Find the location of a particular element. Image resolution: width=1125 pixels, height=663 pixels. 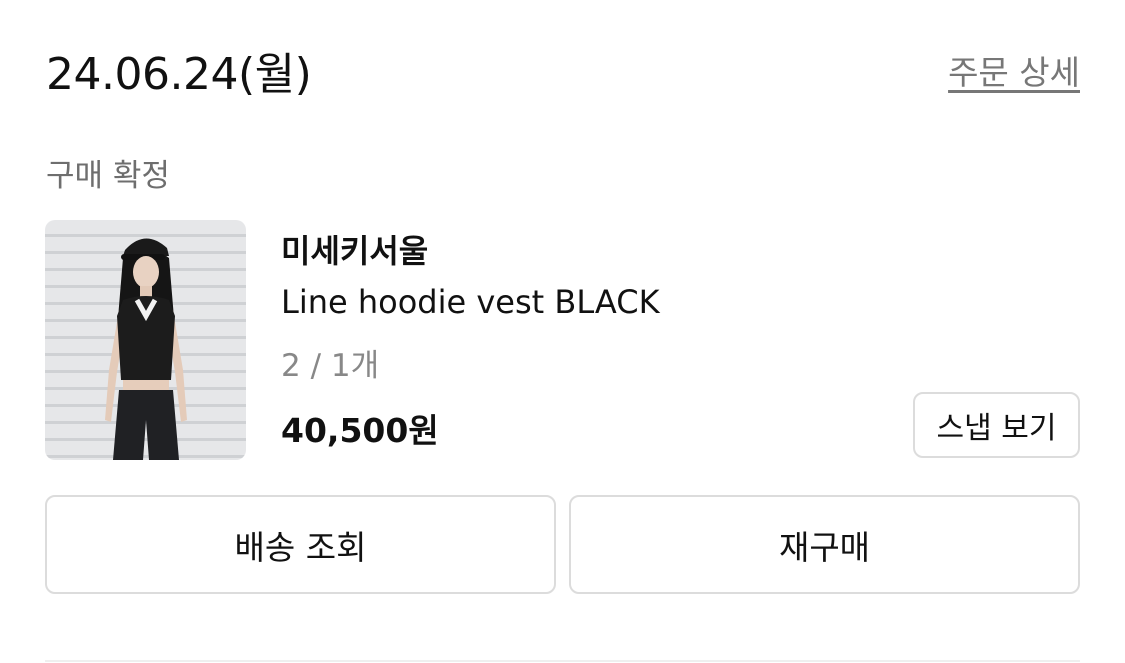

order-date: 24.06.24(월) is located at coordinates (179, 74).